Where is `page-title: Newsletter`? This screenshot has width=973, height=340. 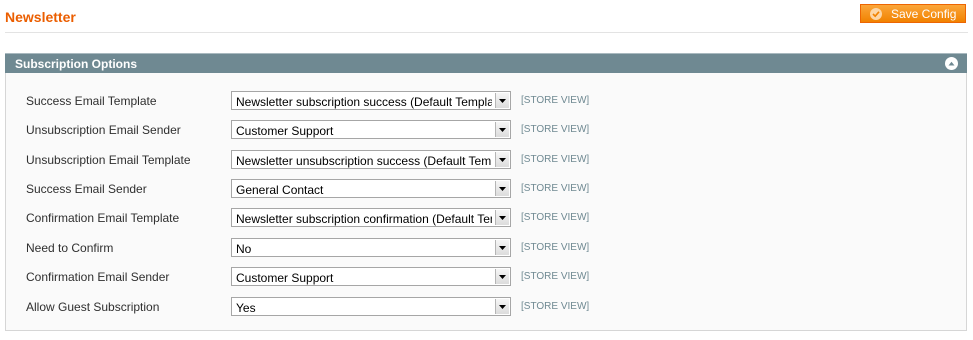 page-title: Newsletter is located at coordinates (40, 17).